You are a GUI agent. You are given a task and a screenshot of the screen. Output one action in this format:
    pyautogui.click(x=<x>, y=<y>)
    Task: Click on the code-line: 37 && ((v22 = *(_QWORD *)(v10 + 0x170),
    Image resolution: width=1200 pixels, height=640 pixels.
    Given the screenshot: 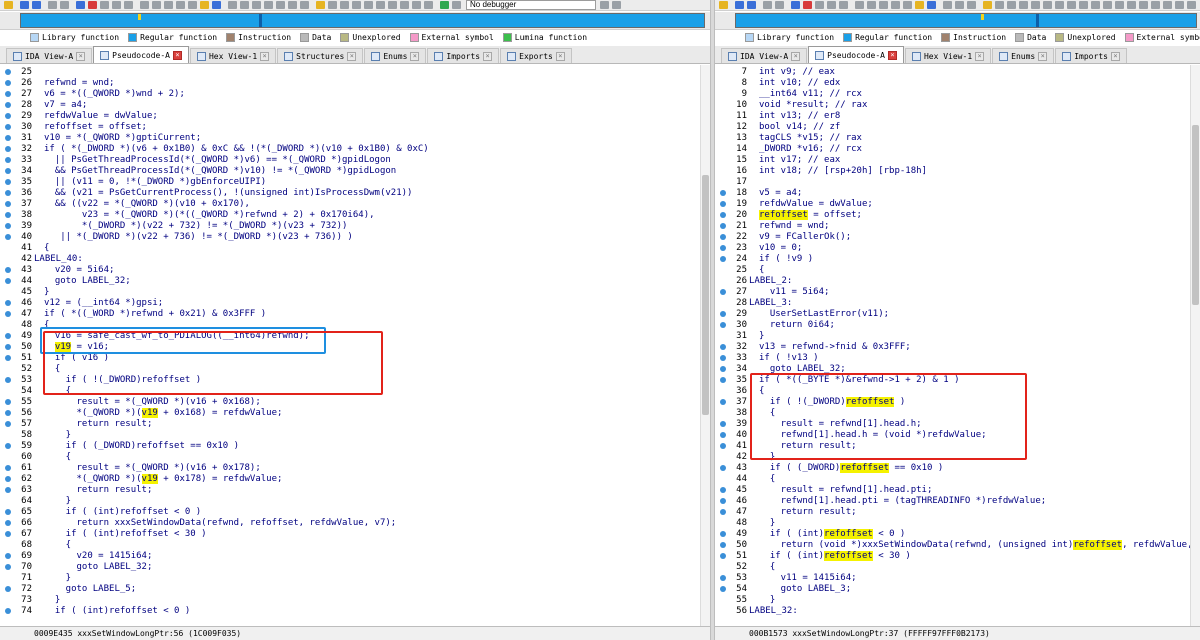 What is the action you would take?
    pyautogui.click(x=350, y=204)
    